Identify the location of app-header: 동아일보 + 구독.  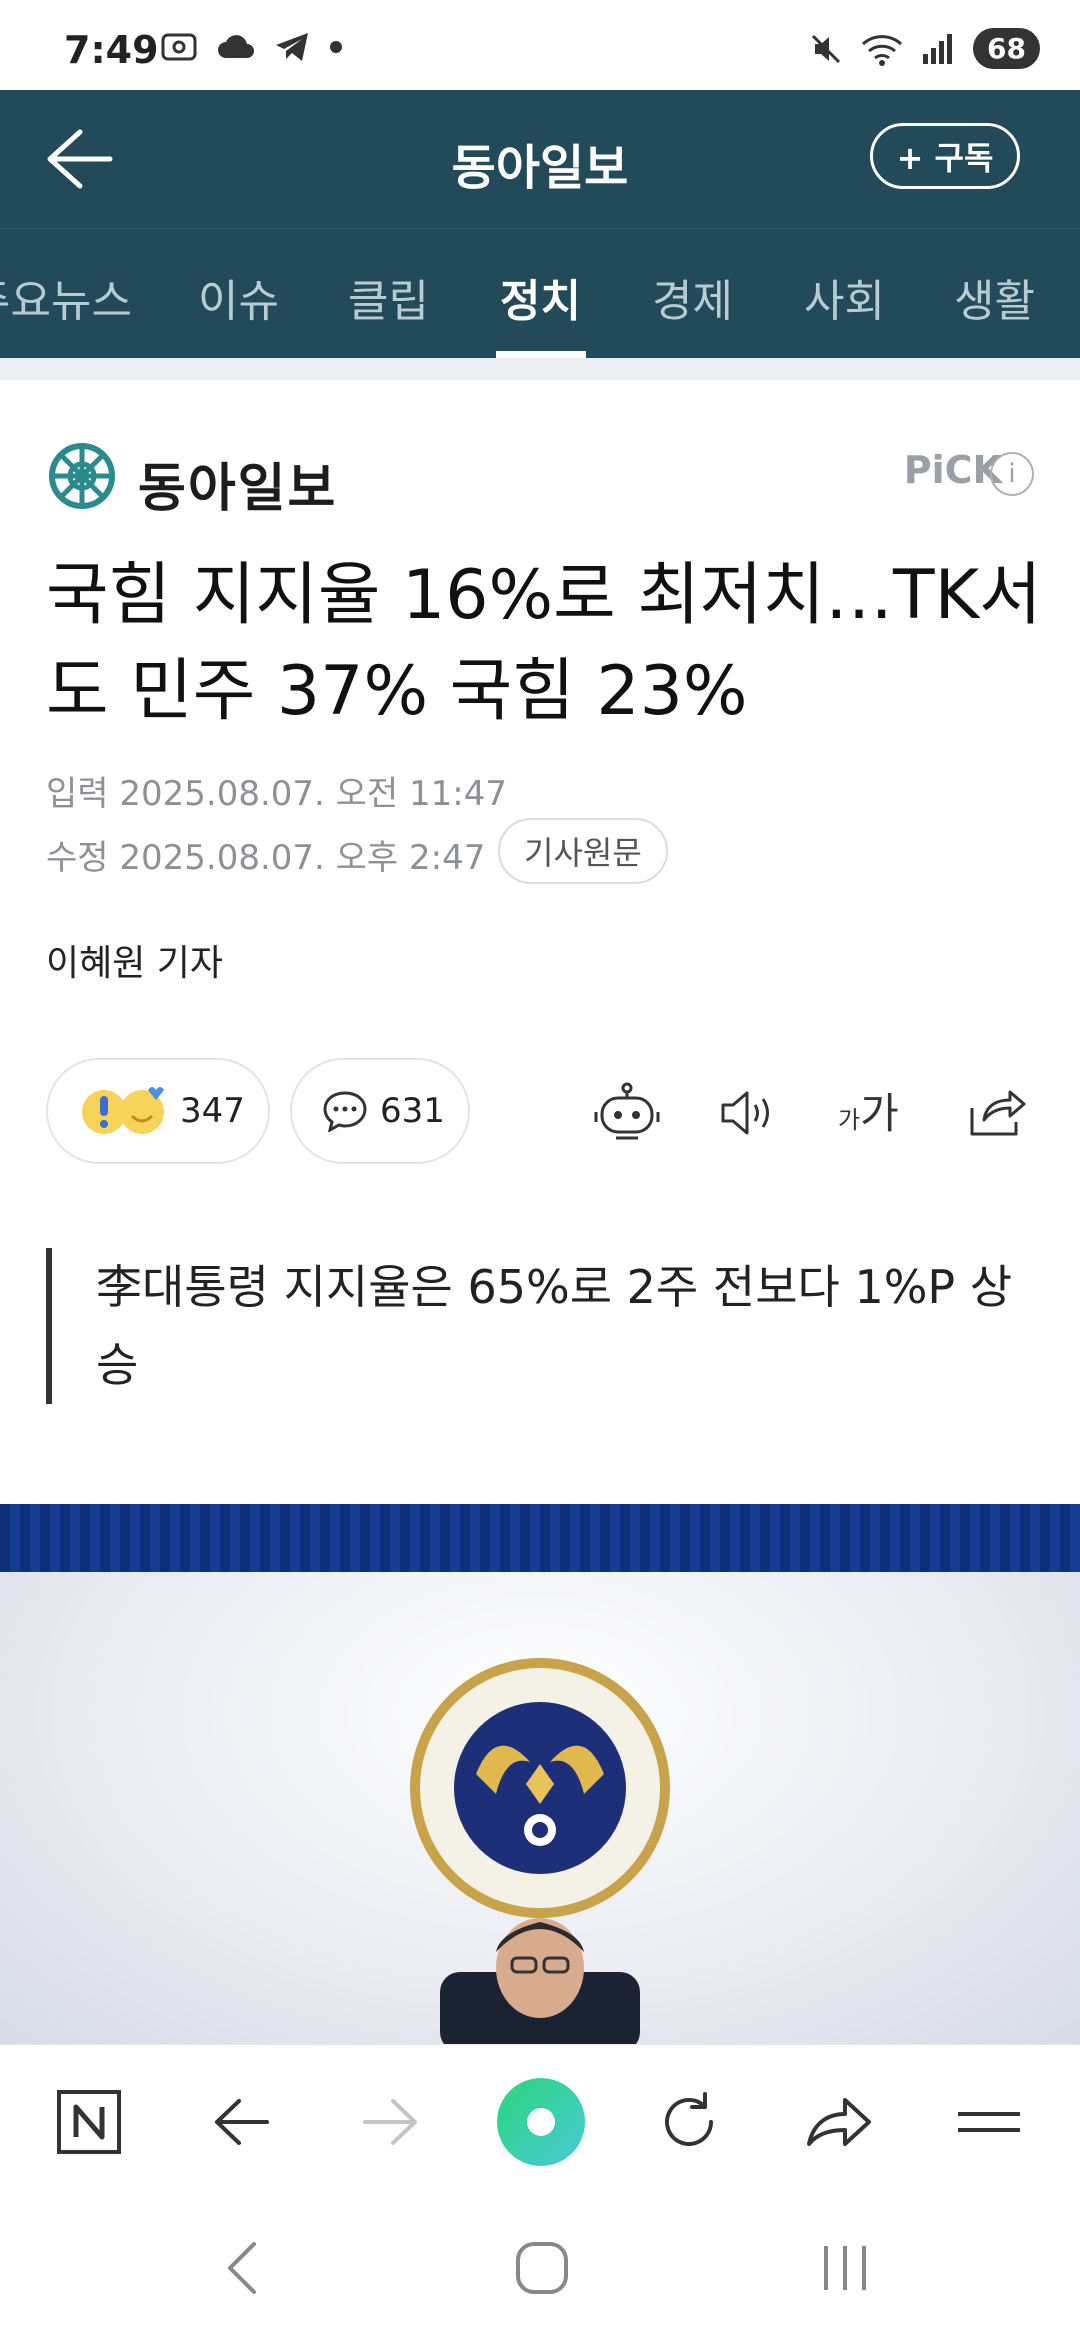
(540, 159).